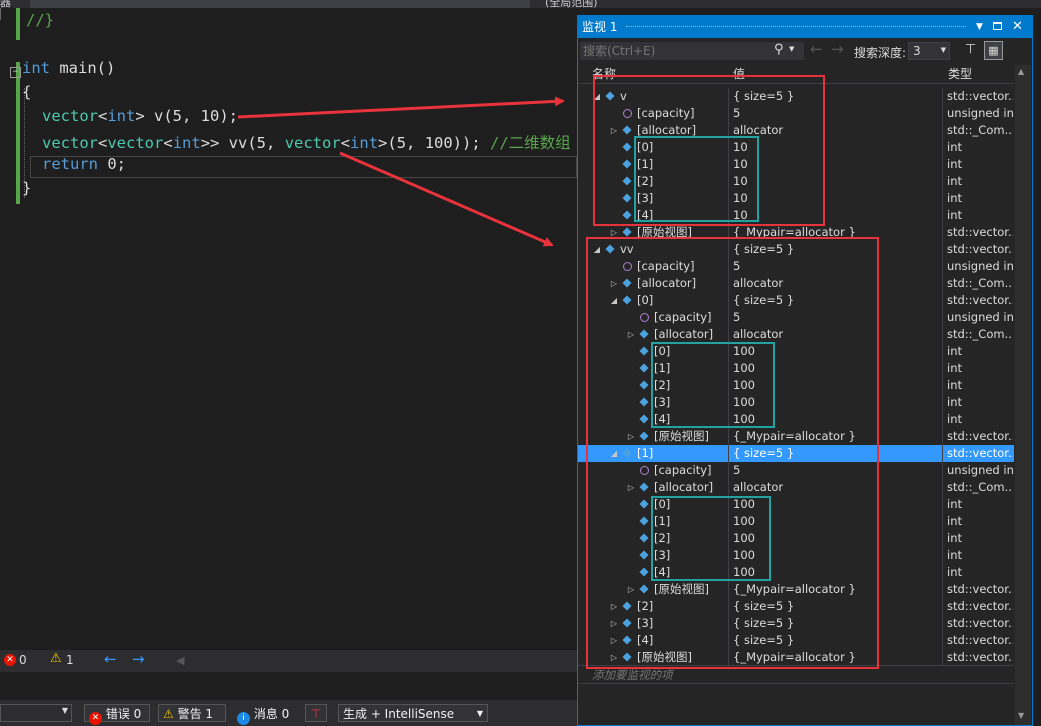 The image size is (1041, 726). Describe the element at coordinates (446, 199) in the screenshot. I see `arrow-to-vv` at that location.